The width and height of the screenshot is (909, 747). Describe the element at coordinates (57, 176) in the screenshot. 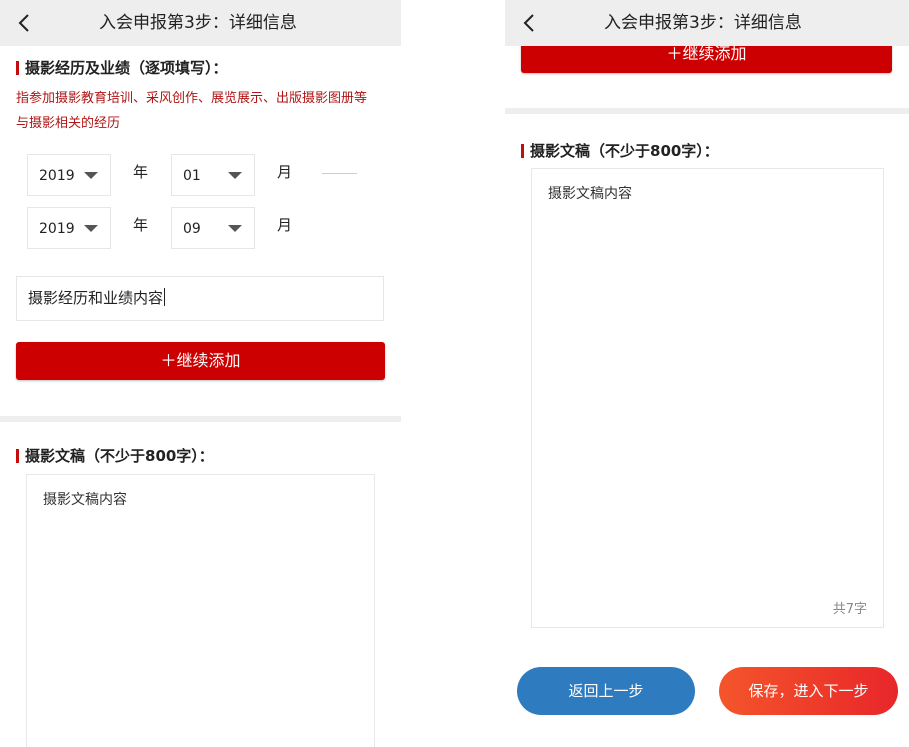

I see `start-year-value: 2019` at that location.